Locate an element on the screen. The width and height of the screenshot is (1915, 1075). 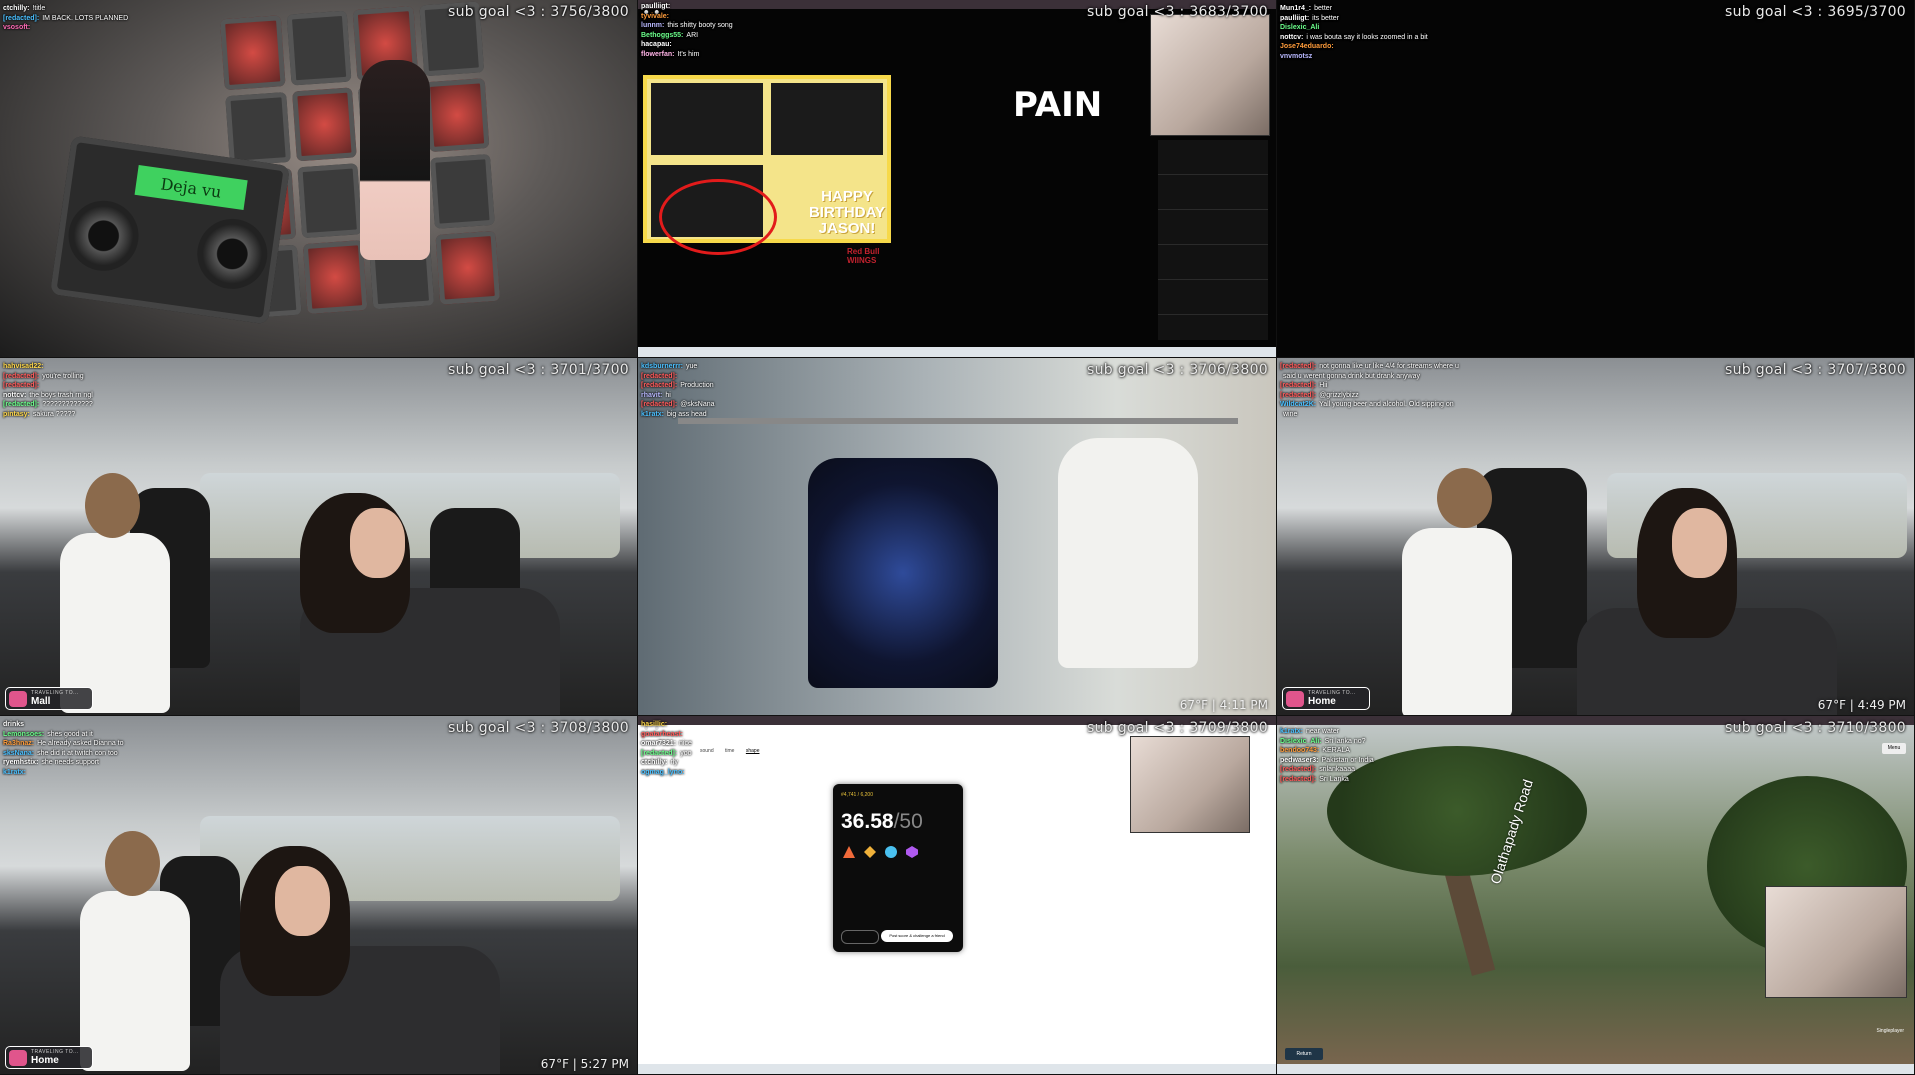
chat-message: lunnm: this shitty booty song is located at coordinates (687, 26).